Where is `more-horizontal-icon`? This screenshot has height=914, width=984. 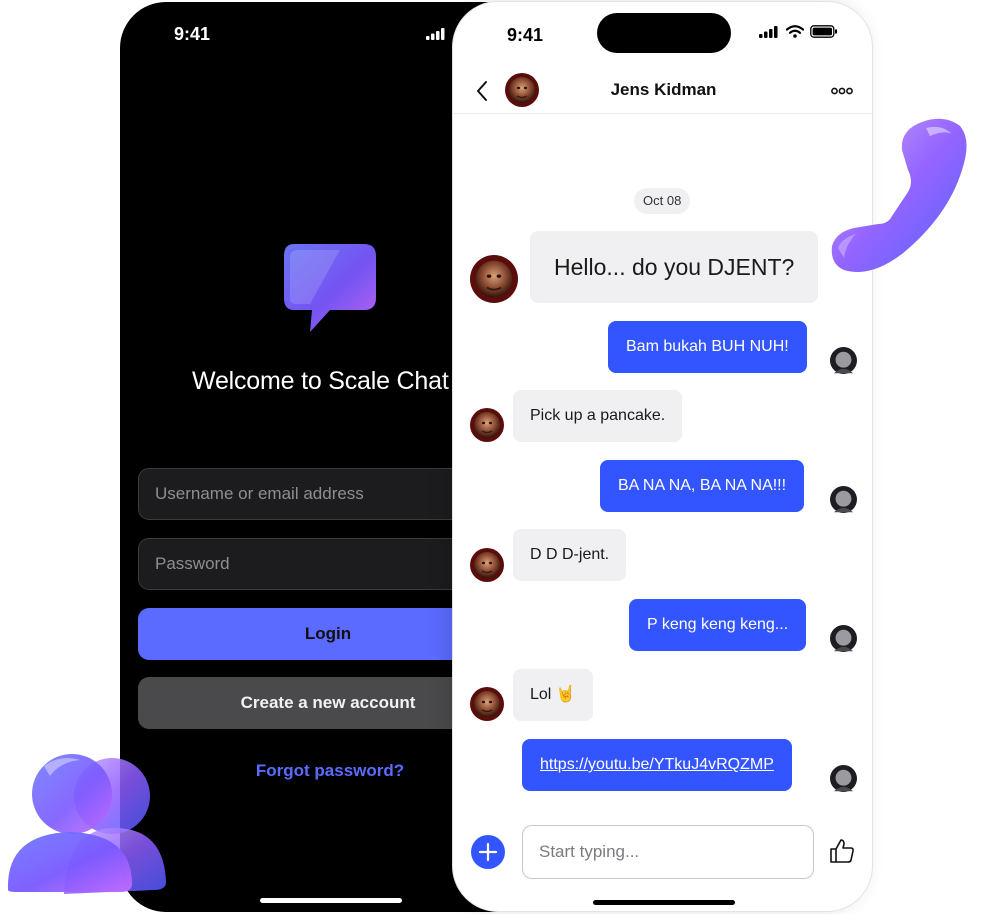 more-horizontal-icon is located at coordinates (842, 91).